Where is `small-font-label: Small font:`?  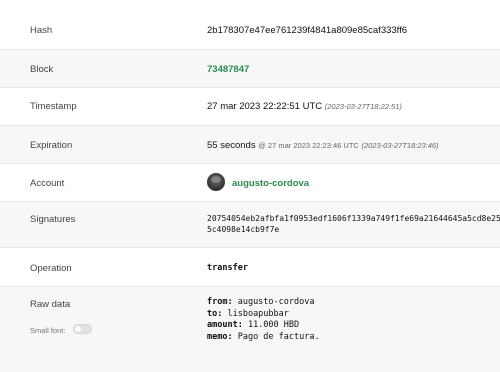 small-font-label: Small font: is located at coordinates (48, 330).